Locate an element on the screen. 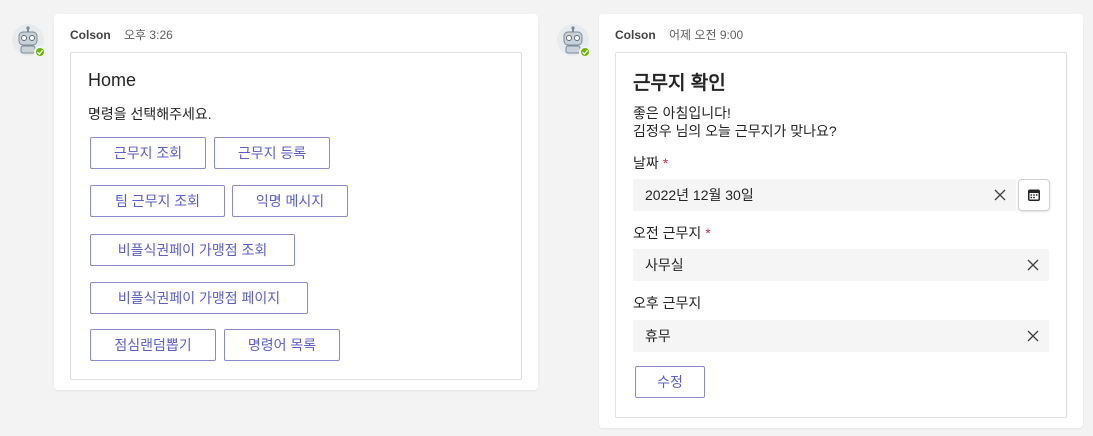 The image size is (1093, 436). morning-location-select: 사무실 is located at coordinates (841, 265).